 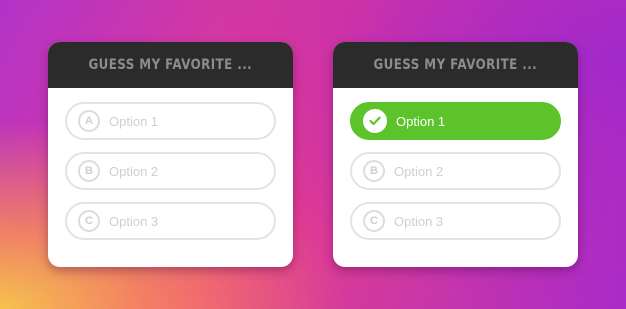 I want to click on checkmark-icon, so click(x=375, y=121).